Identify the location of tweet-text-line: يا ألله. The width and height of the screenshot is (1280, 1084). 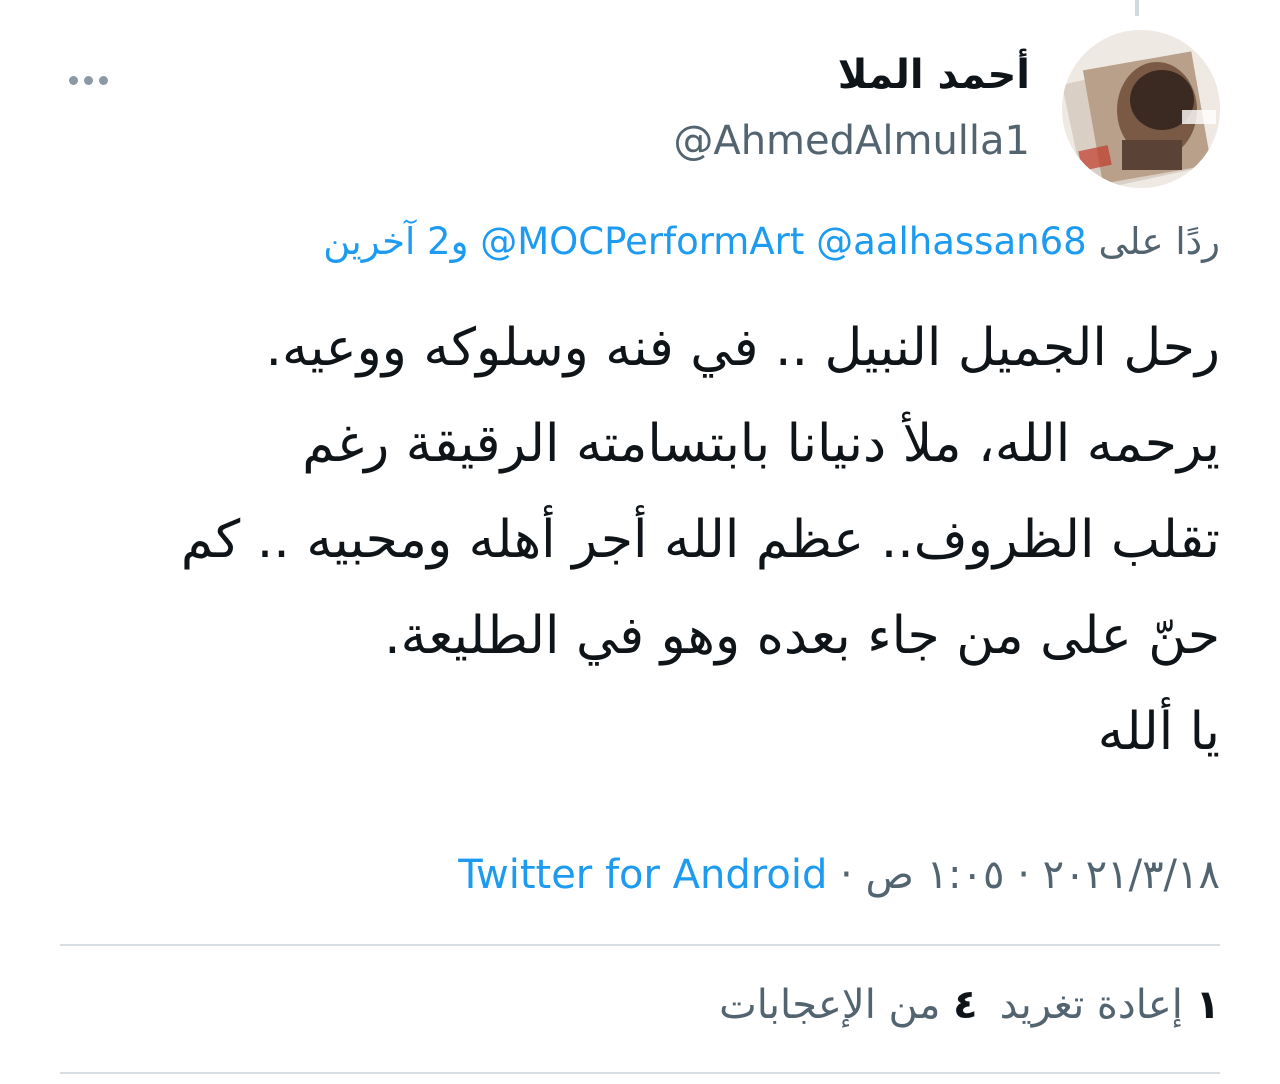
(1158, 732).